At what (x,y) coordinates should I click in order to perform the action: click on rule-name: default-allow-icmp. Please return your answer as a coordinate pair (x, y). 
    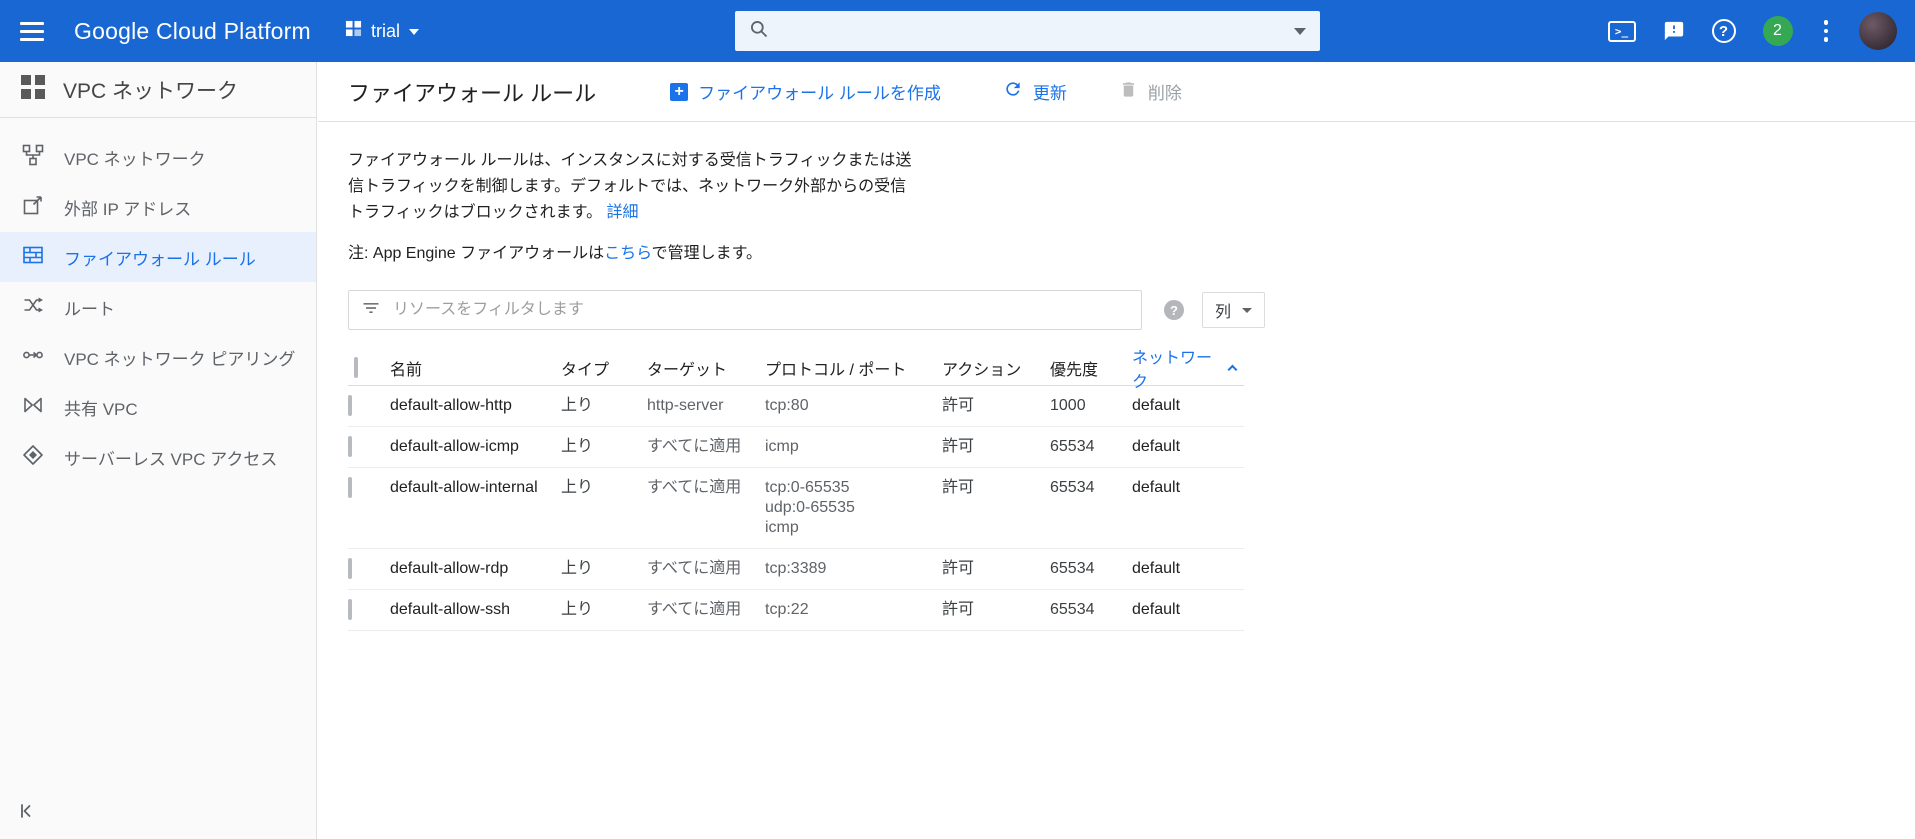
    Looking at the image, I should click on (475, 447).